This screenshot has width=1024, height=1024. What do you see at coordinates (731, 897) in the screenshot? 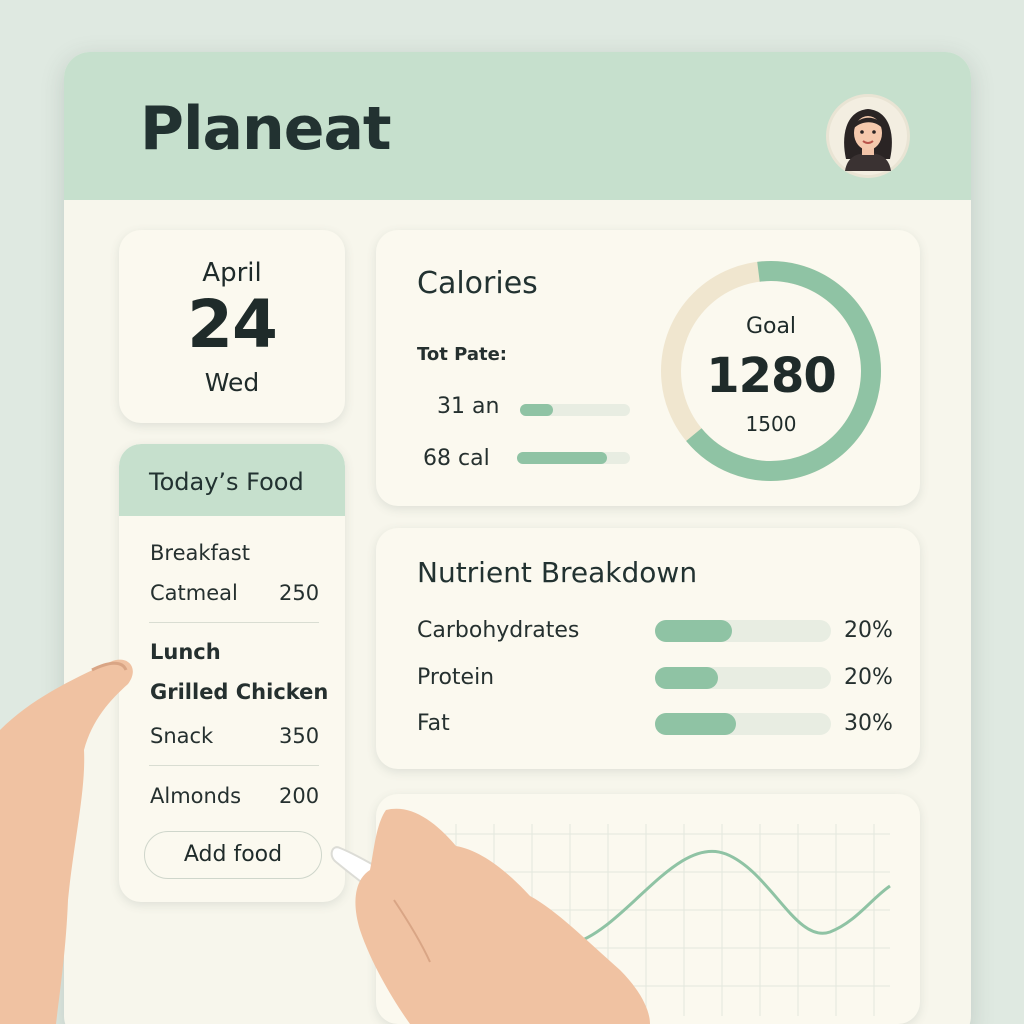
I see `trend-line` at bounding box center [731, 897].